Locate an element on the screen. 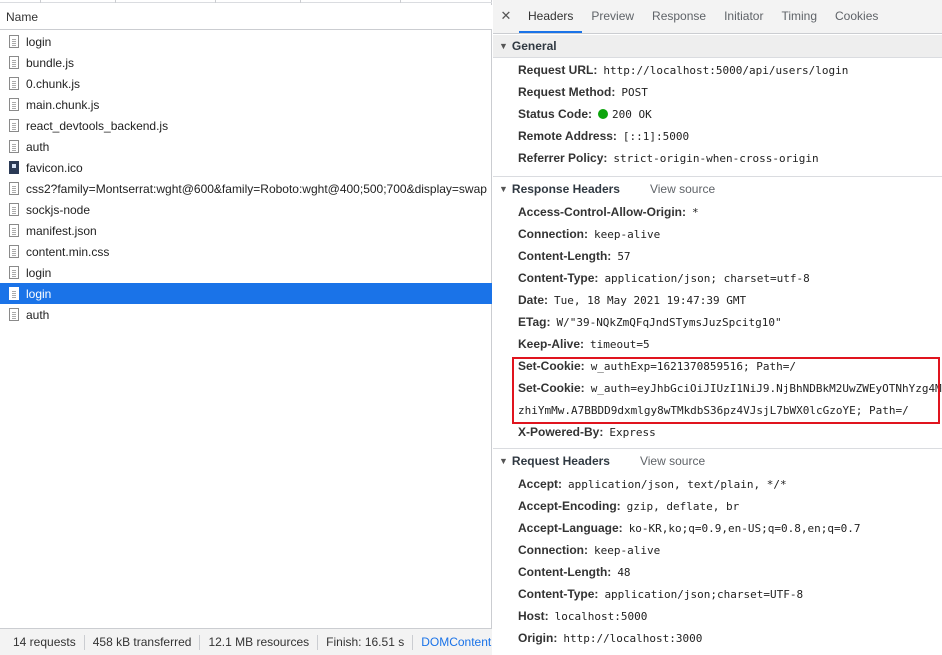 This screenshot has width=942, height=655. tab-preview: Preview is located at coordinates (612, 16).